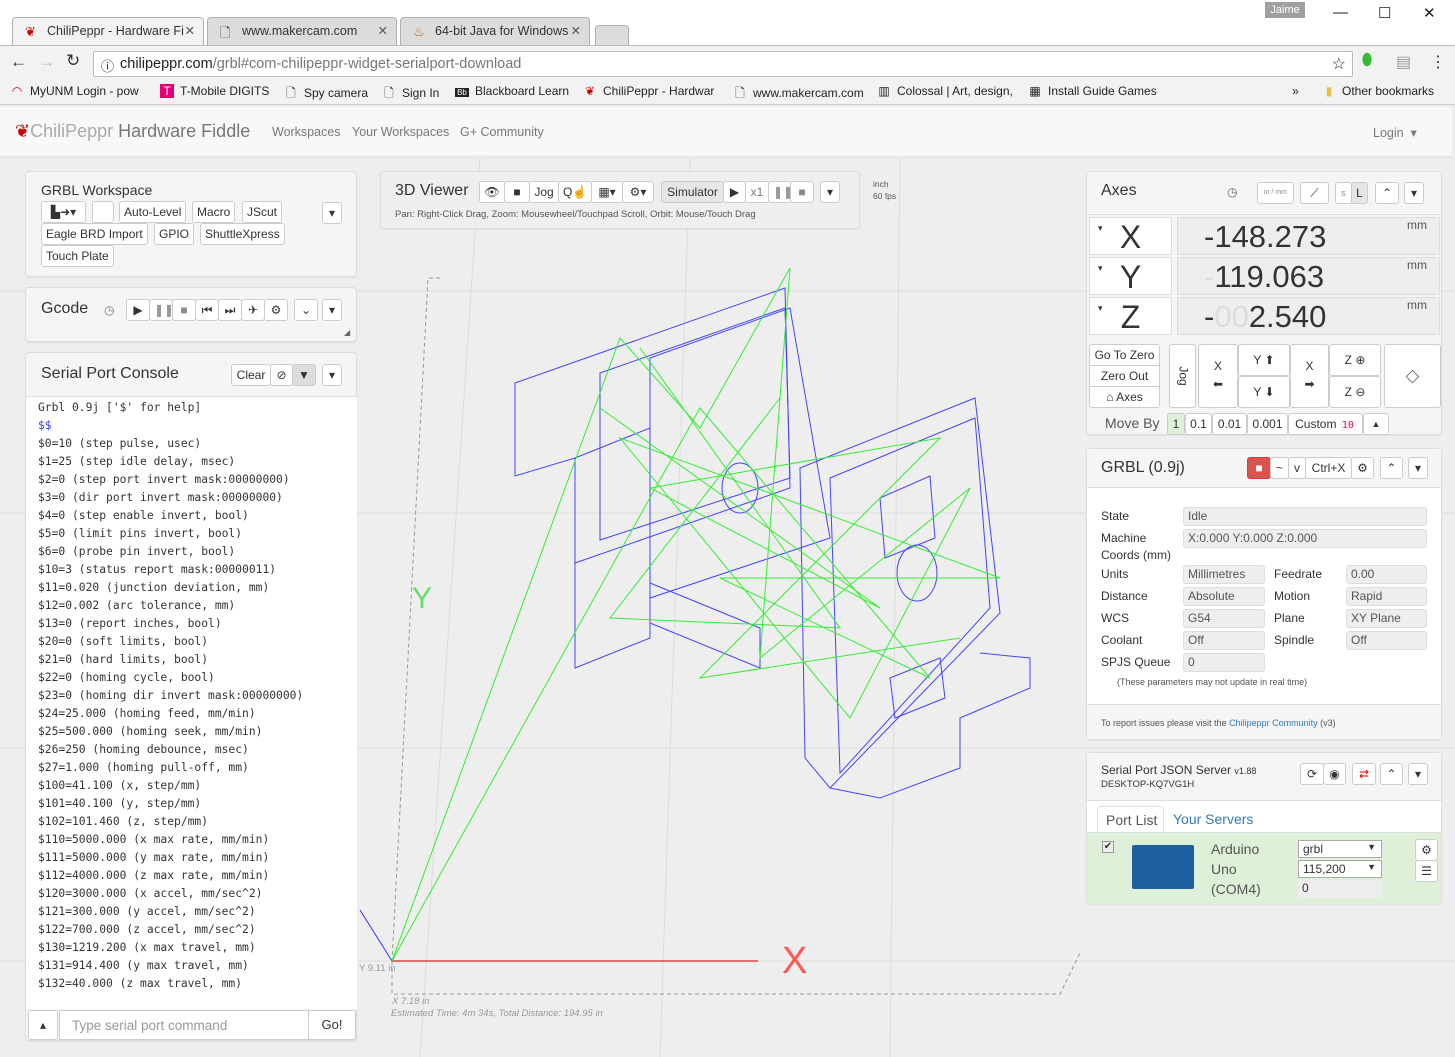 The height and width of the screenshot is (1057, 1455). Describe the element at coordinates (306, 310) in the screenshot. I see `collapse-icon: ⌄` at that location.